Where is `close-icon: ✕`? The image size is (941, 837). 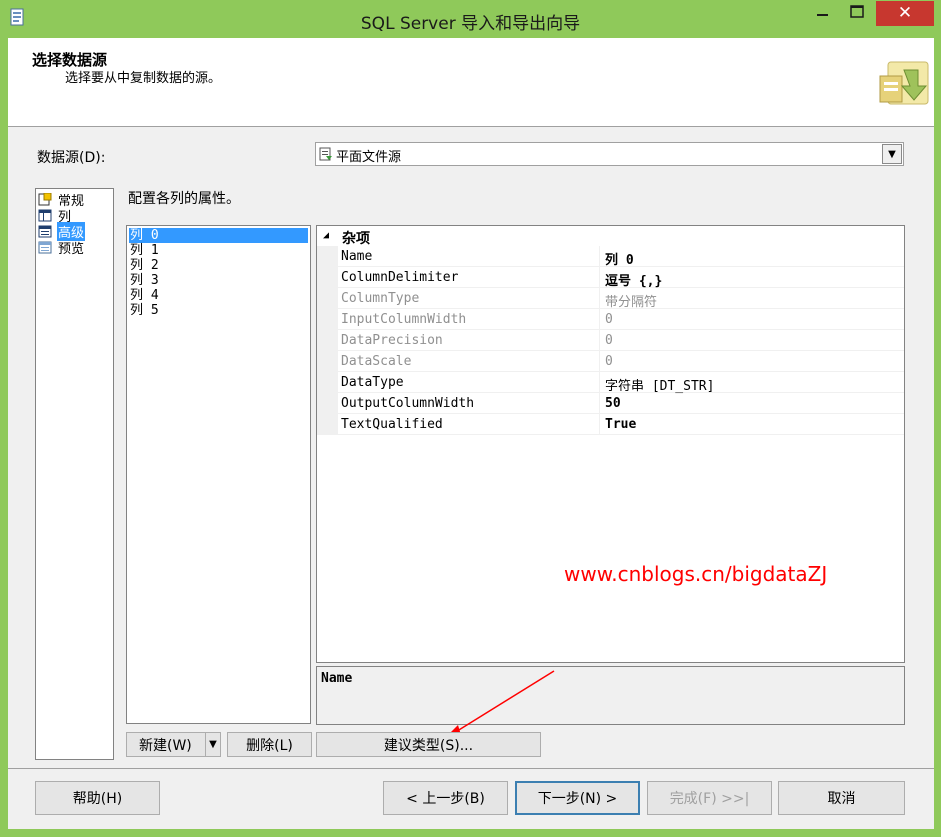 close-icon: ✕ is located at coordinates (905, 13).